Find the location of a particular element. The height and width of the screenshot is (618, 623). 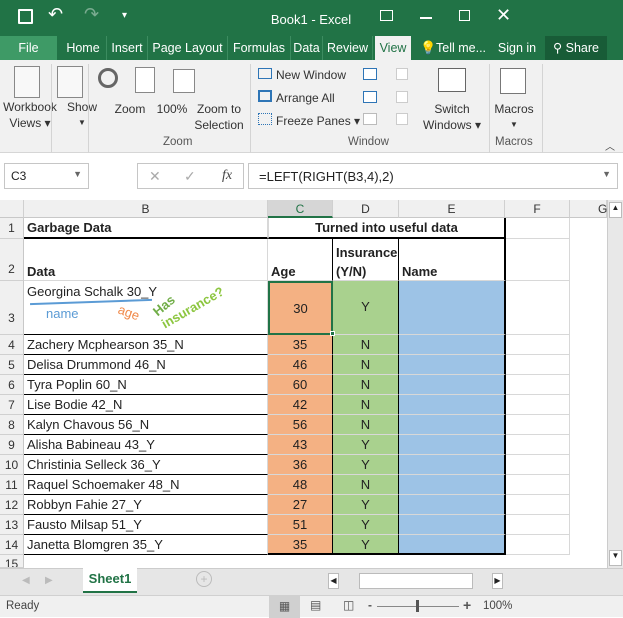

ribbon-display-icon is located at coordinates (386, 15).